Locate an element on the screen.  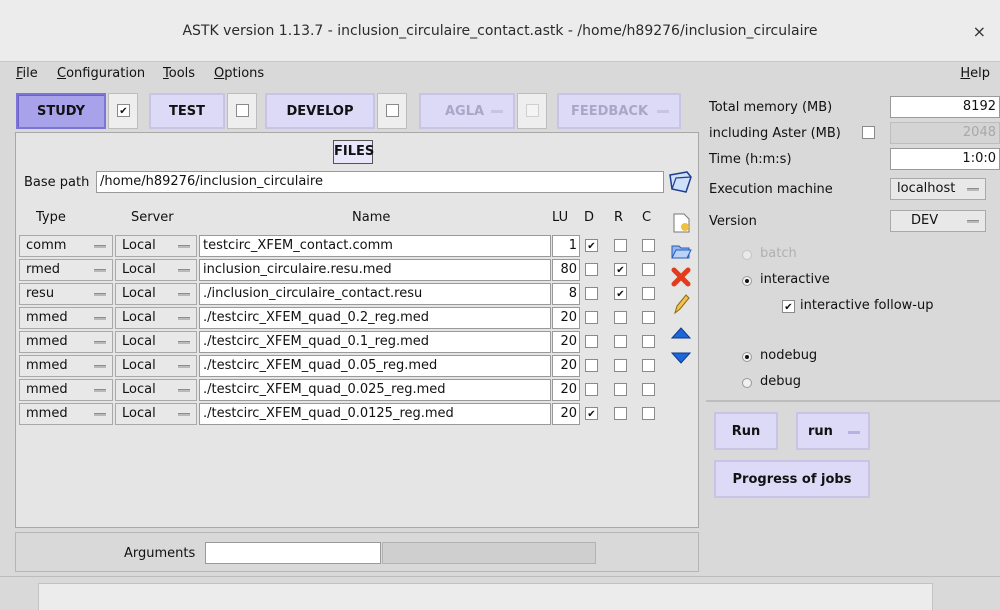
develop-toggle is located at coordinates (392, 111).